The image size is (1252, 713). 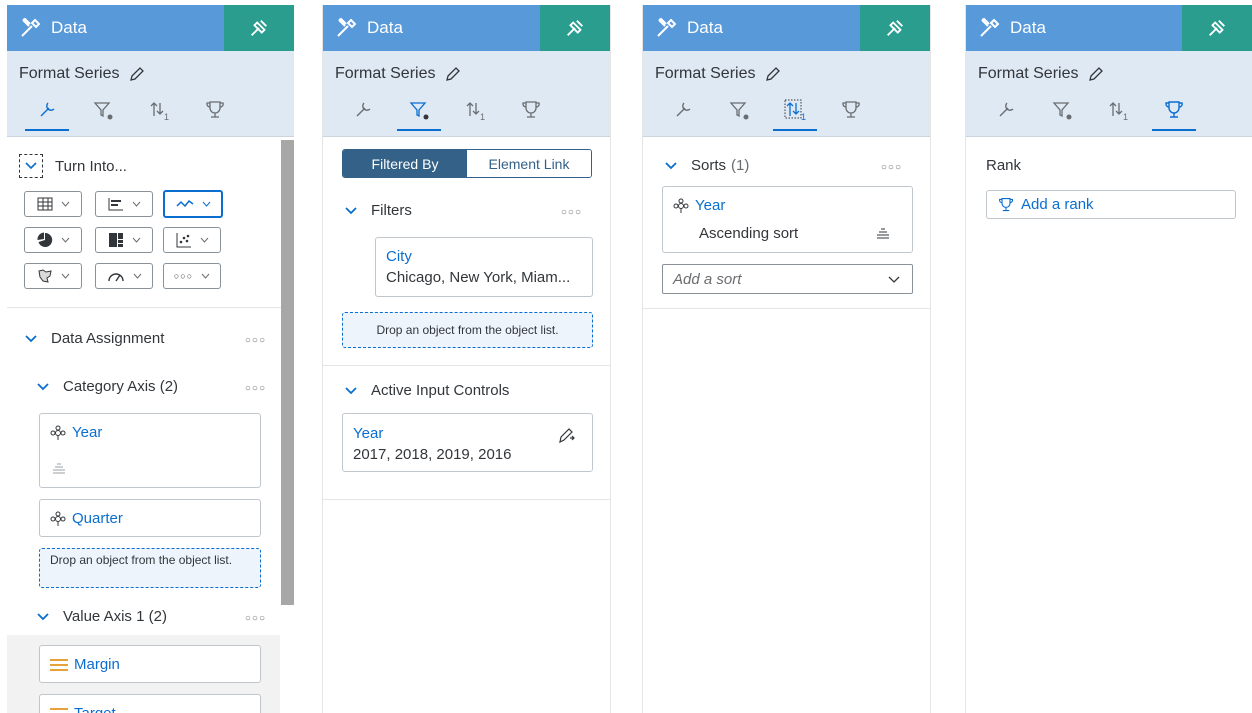 I want to click on chart-type-line, so click(x=193, y=204).